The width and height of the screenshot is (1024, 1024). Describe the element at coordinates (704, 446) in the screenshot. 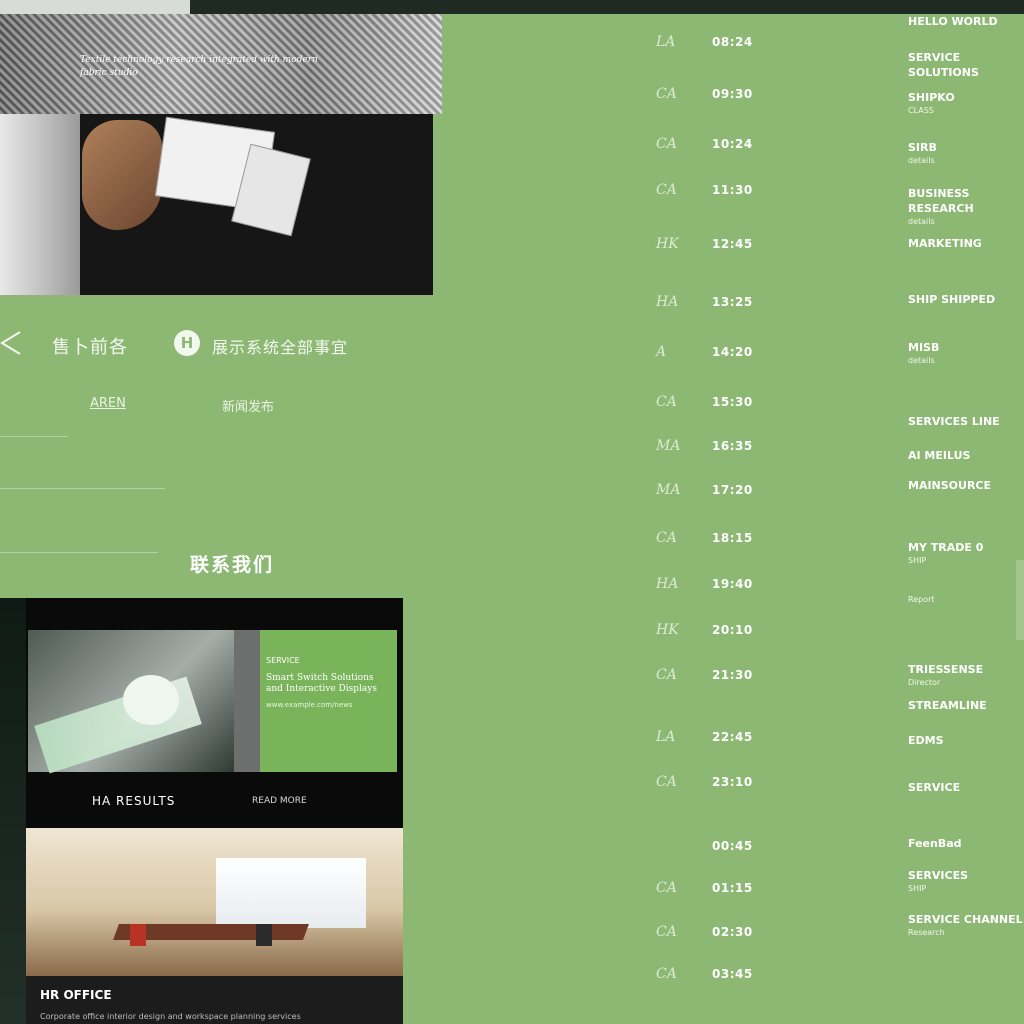

I see `schedule-row: MA 16:35` at that location.